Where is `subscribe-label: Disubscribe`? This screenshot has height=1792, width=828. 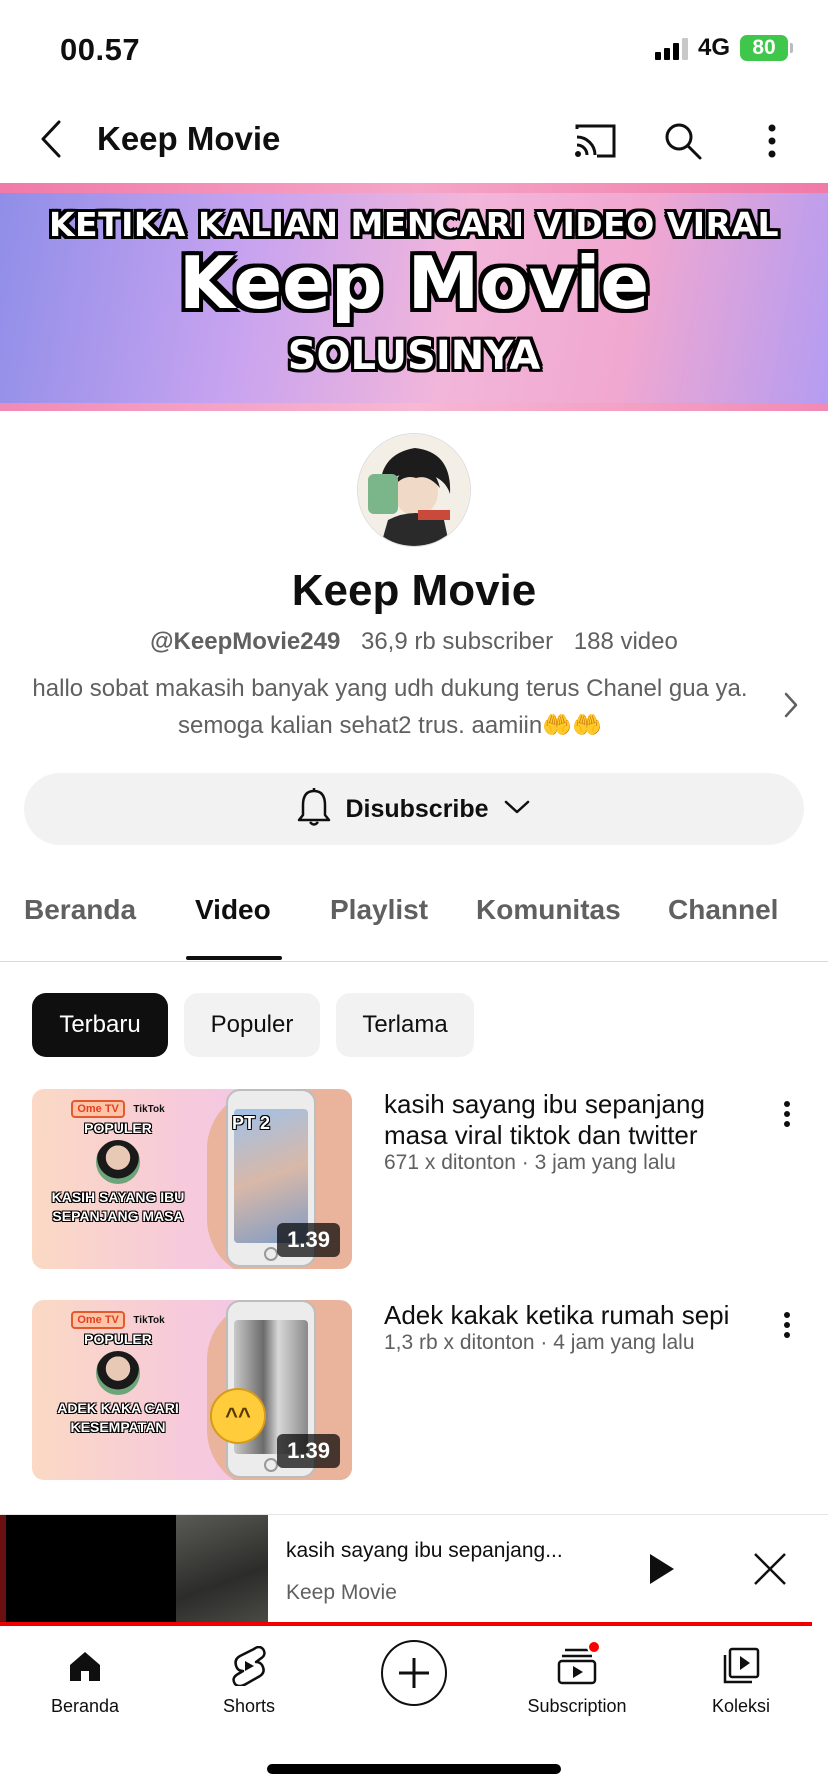
subscribe-label: Disubscribe is located at coordinates (417, 808).